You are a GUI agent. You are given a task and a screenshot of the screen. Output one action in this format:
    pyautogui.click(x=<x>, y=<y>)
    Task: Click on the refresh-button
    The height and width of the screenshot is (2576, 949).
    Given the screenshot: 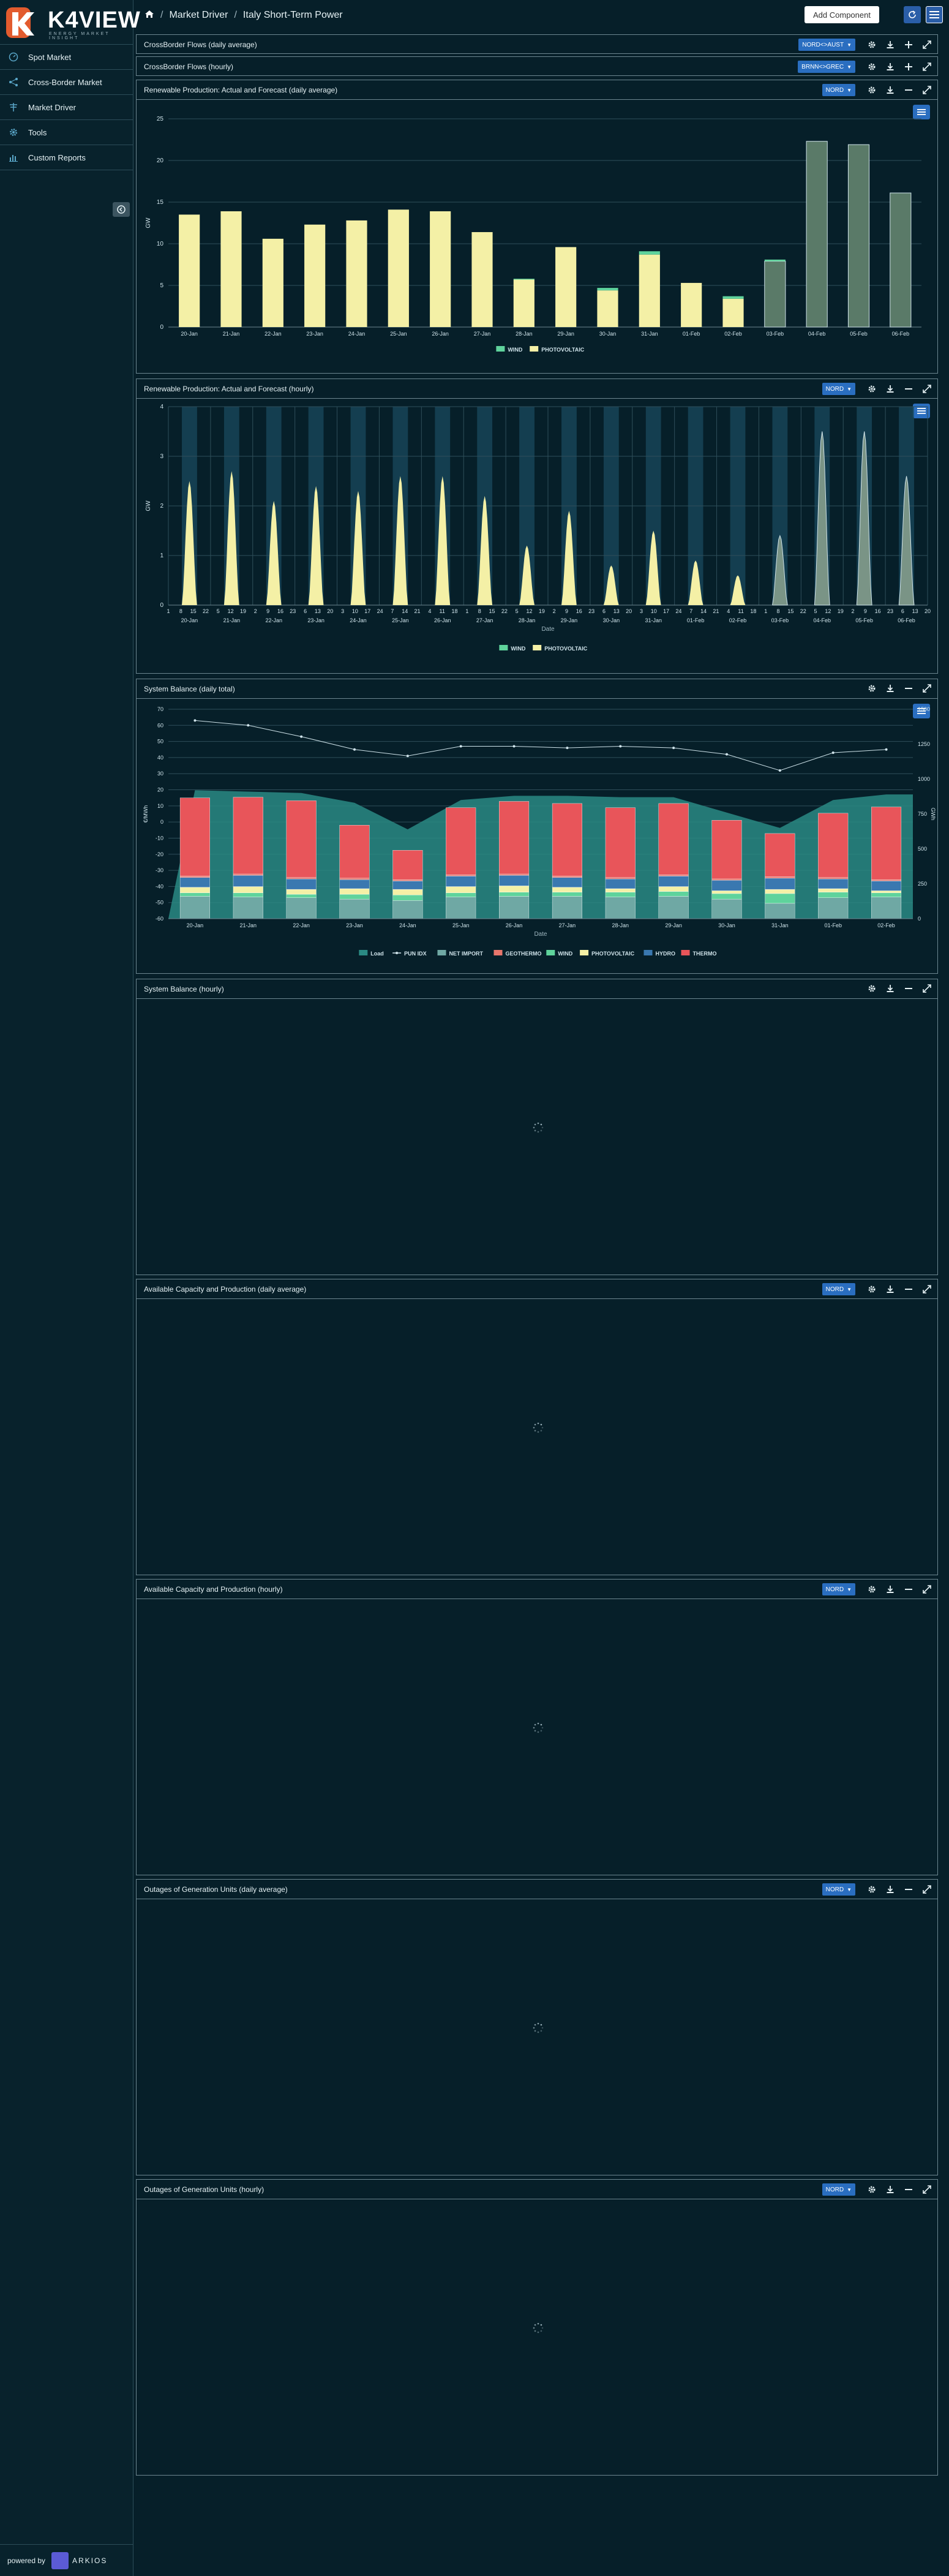 What is the action you would take?
    pyautogui.click(x=913, y=14)
    